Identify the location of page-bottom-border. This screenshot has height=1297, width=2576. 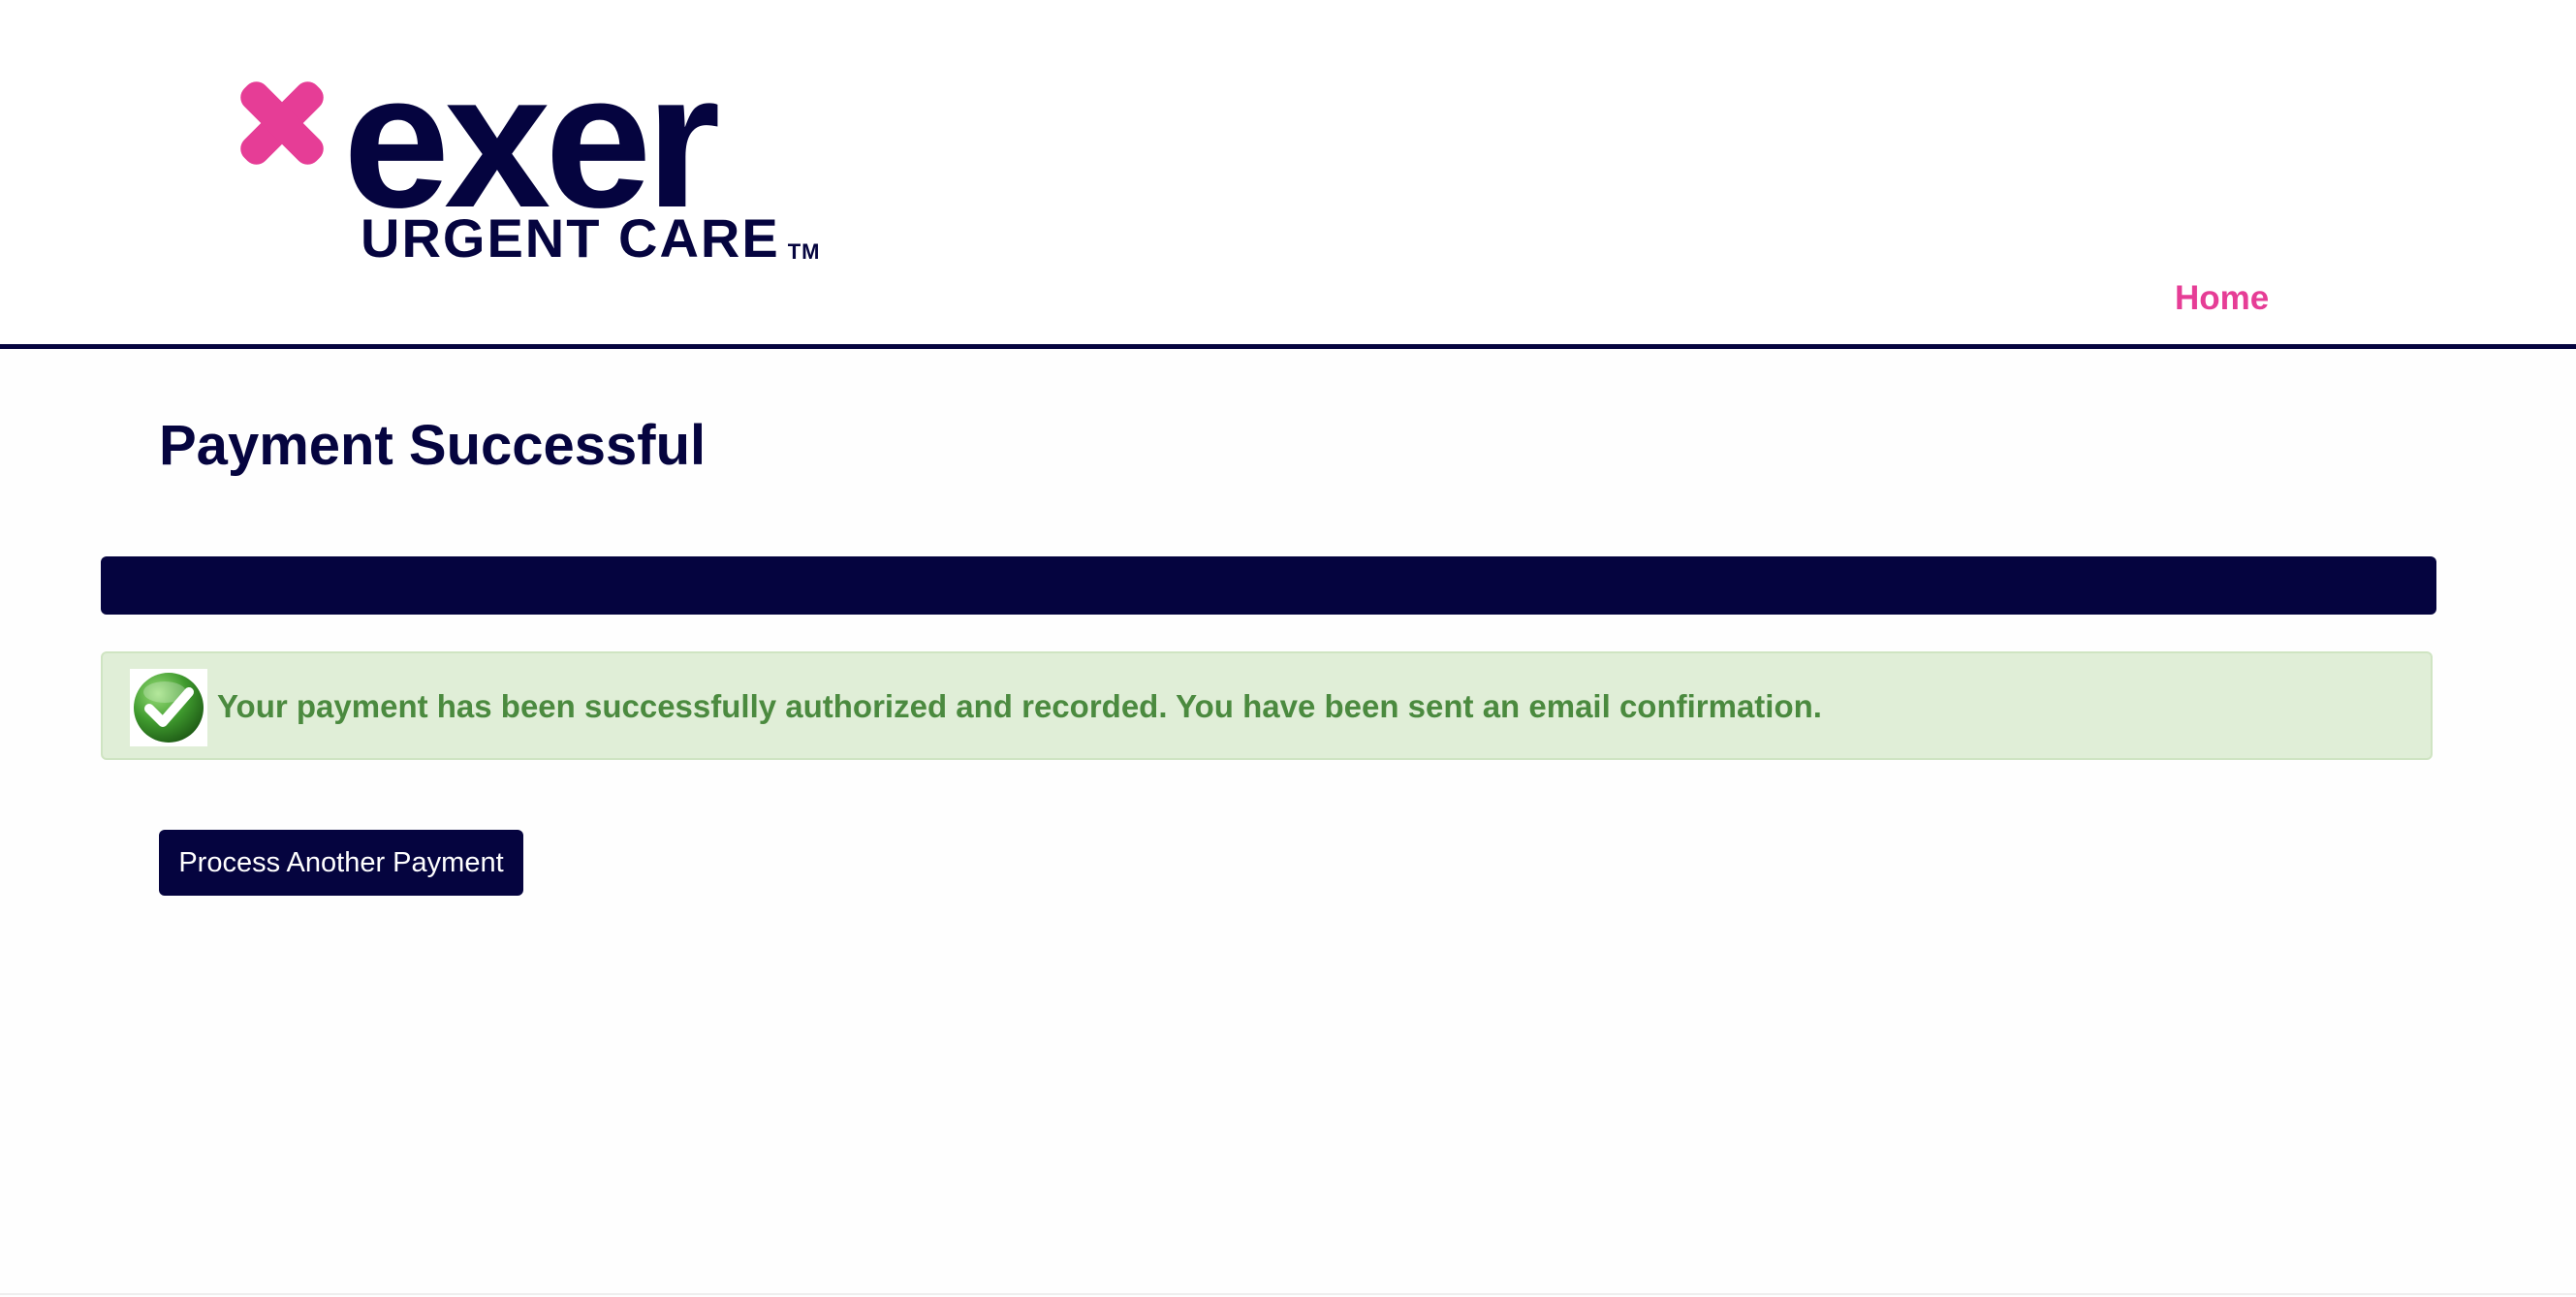
(1288, 1294).